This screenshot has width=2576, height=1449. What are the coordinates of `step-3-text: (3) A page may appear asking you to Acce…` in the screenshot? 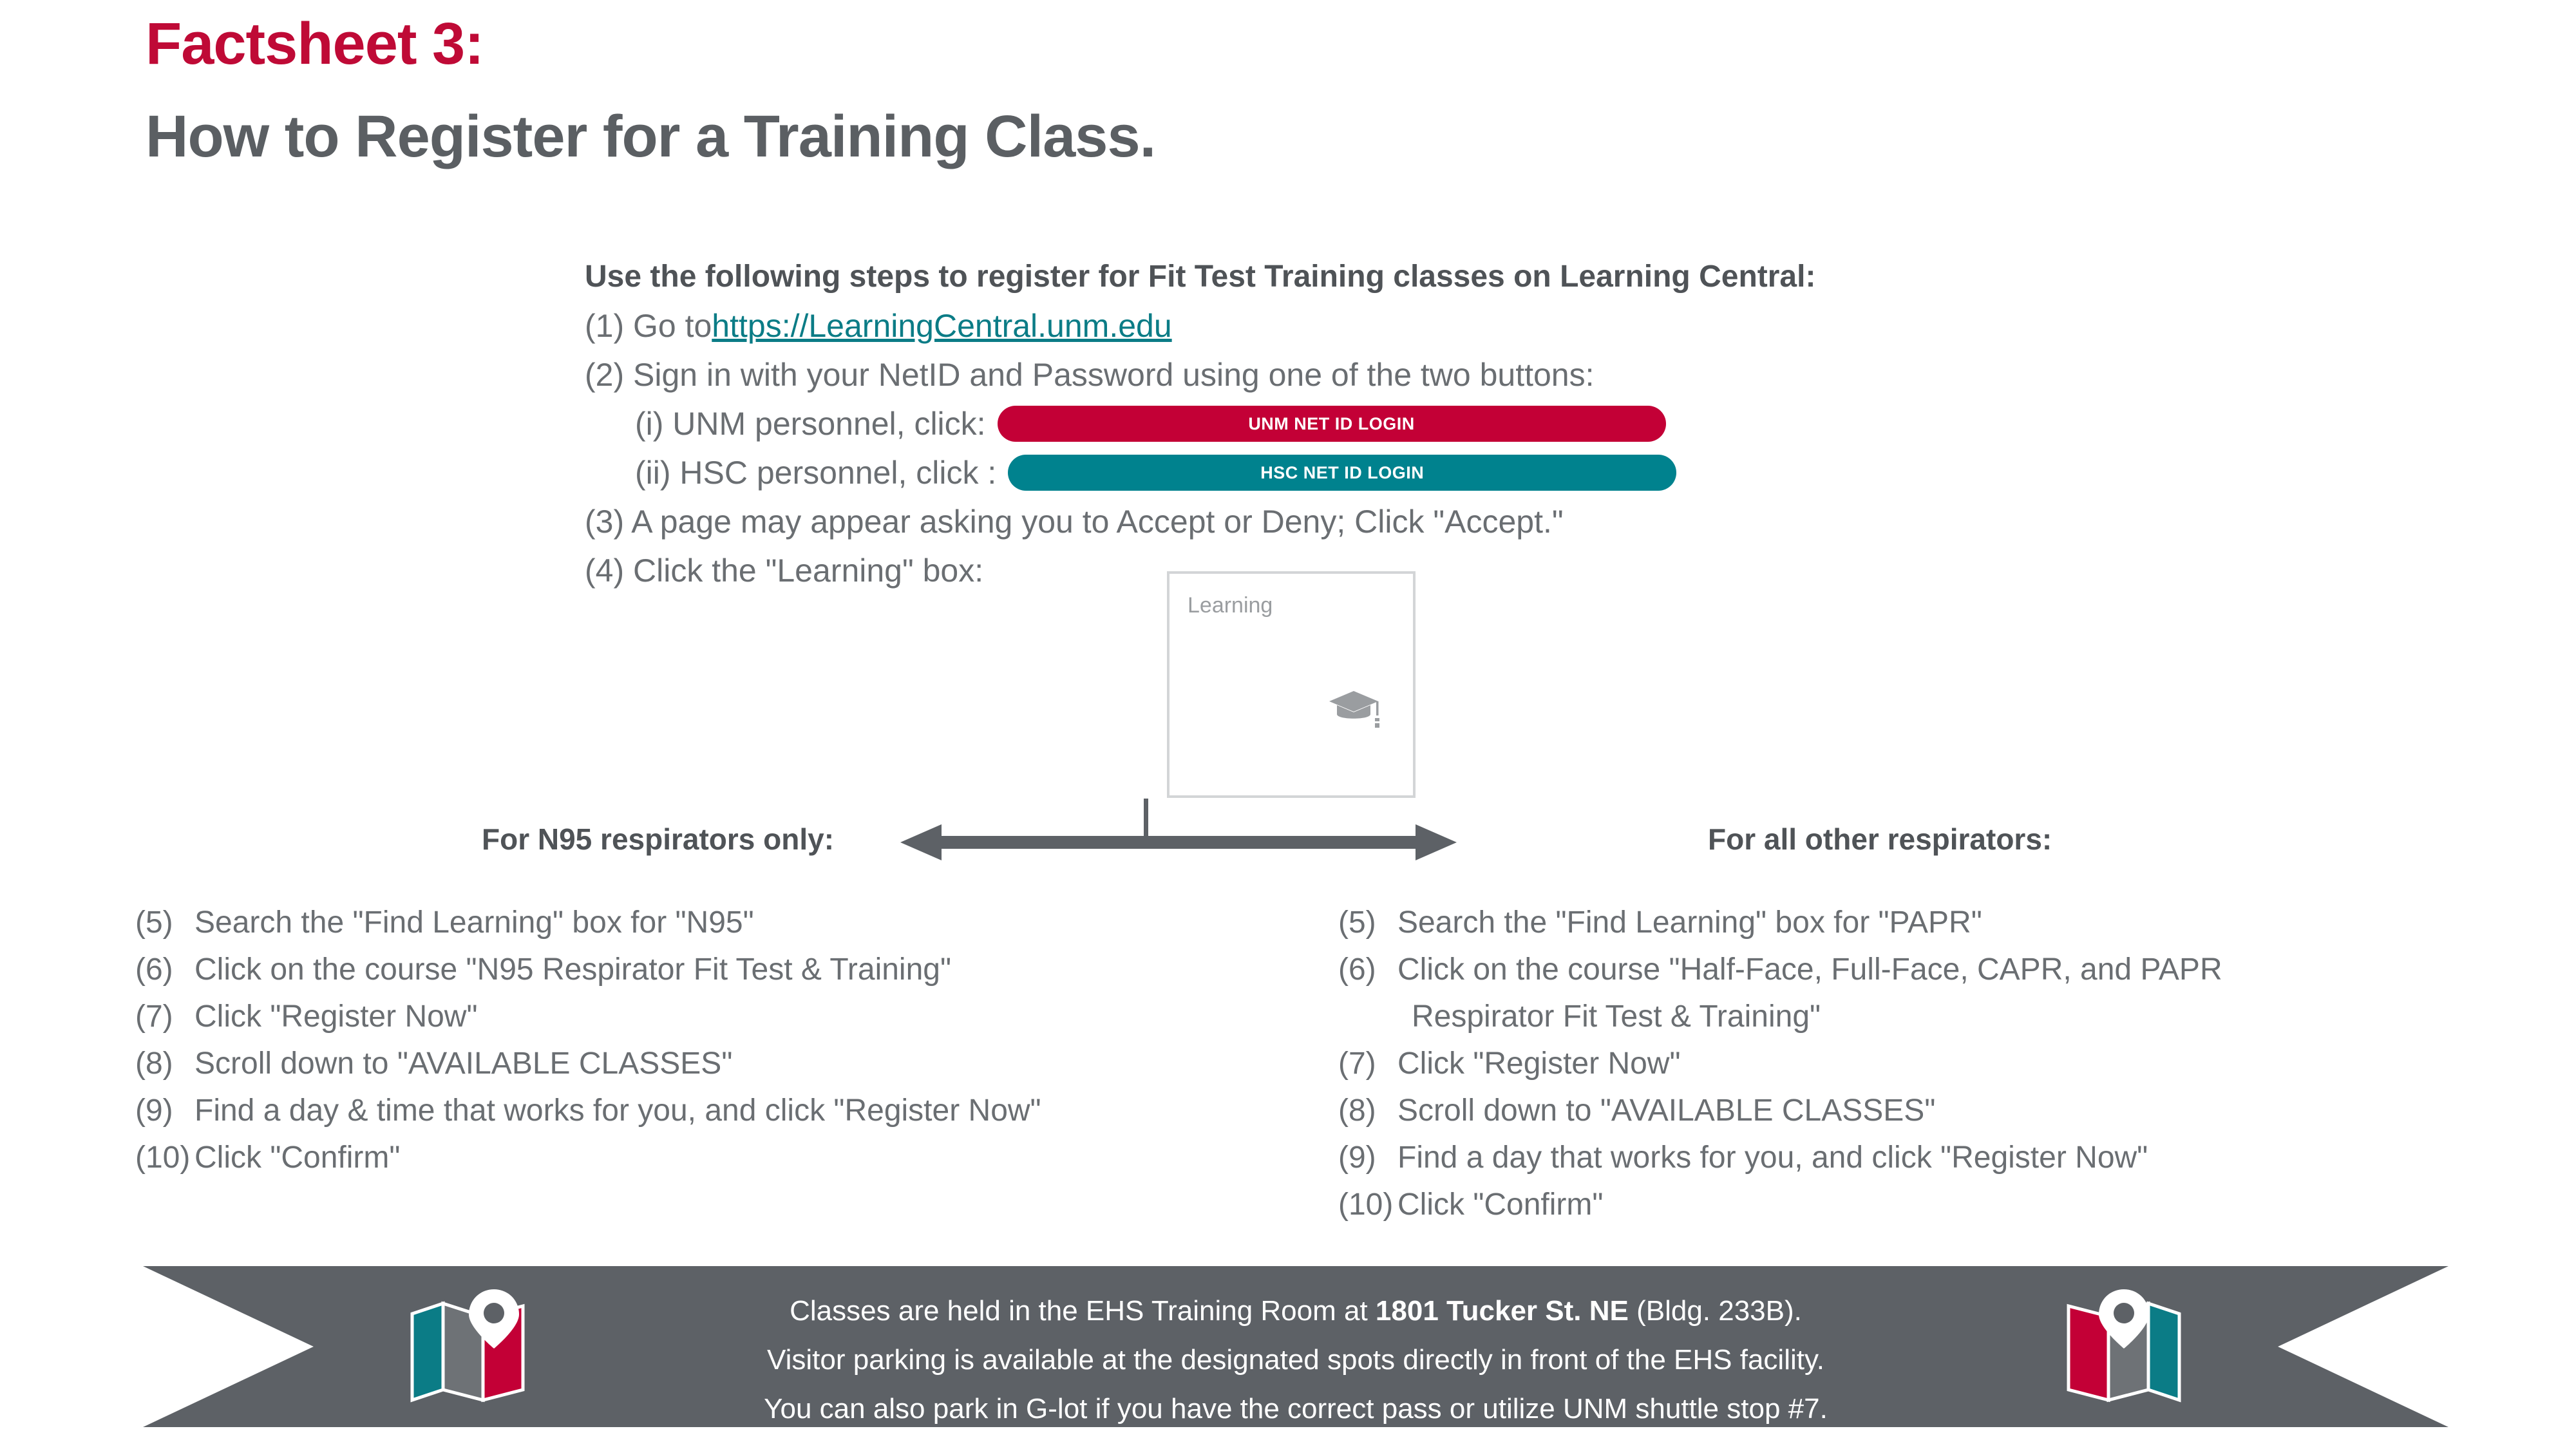 It's located at (1074, 522).